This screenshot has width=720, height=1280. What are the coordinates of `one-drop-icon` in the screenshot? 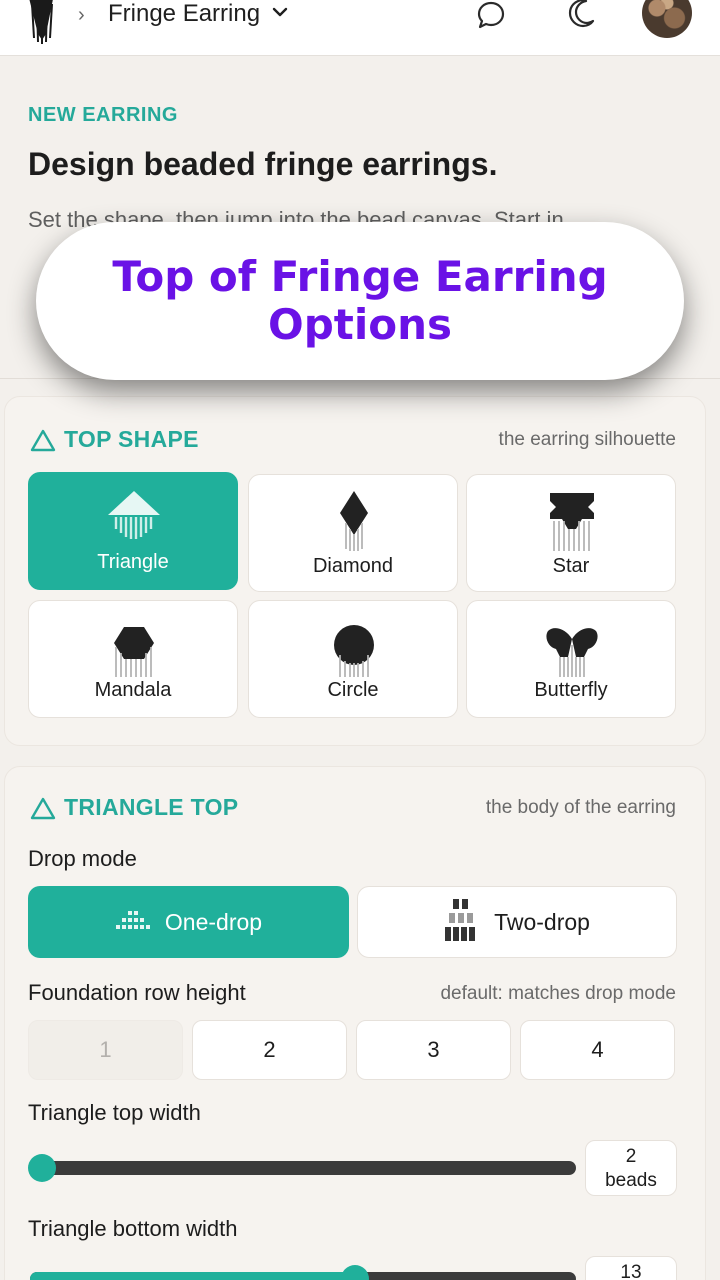 It's located at (132, 920).